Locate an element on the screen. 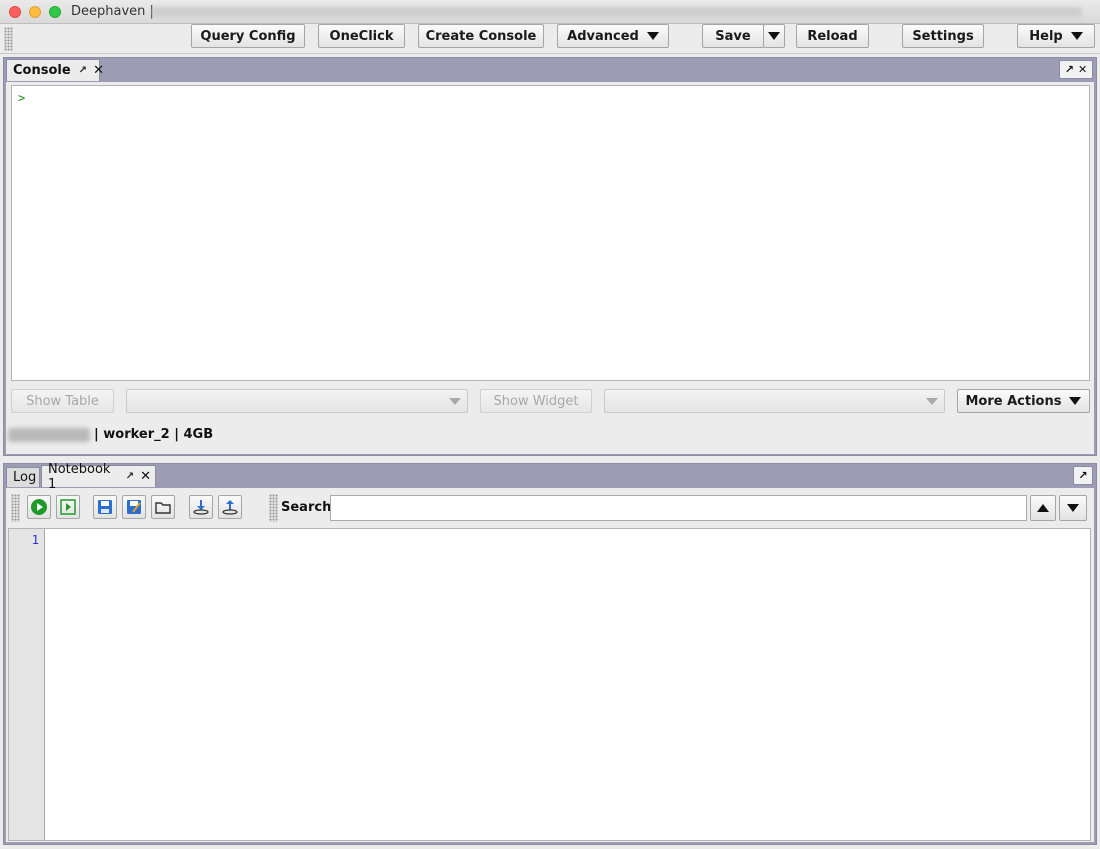 This screenshot has width=1100, height=849. save-as-icon is located at coordinates (134, 507).